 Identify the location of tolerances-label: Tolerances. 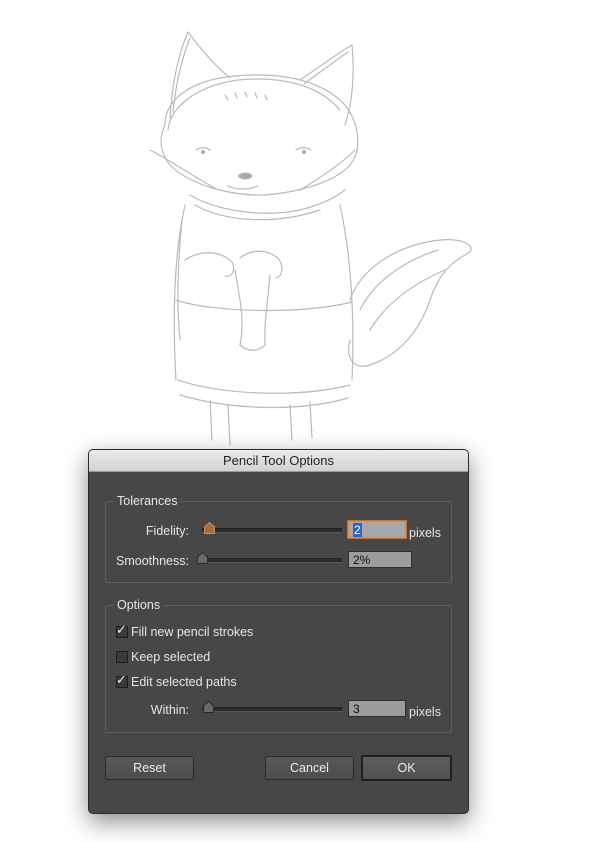
(147, 501).